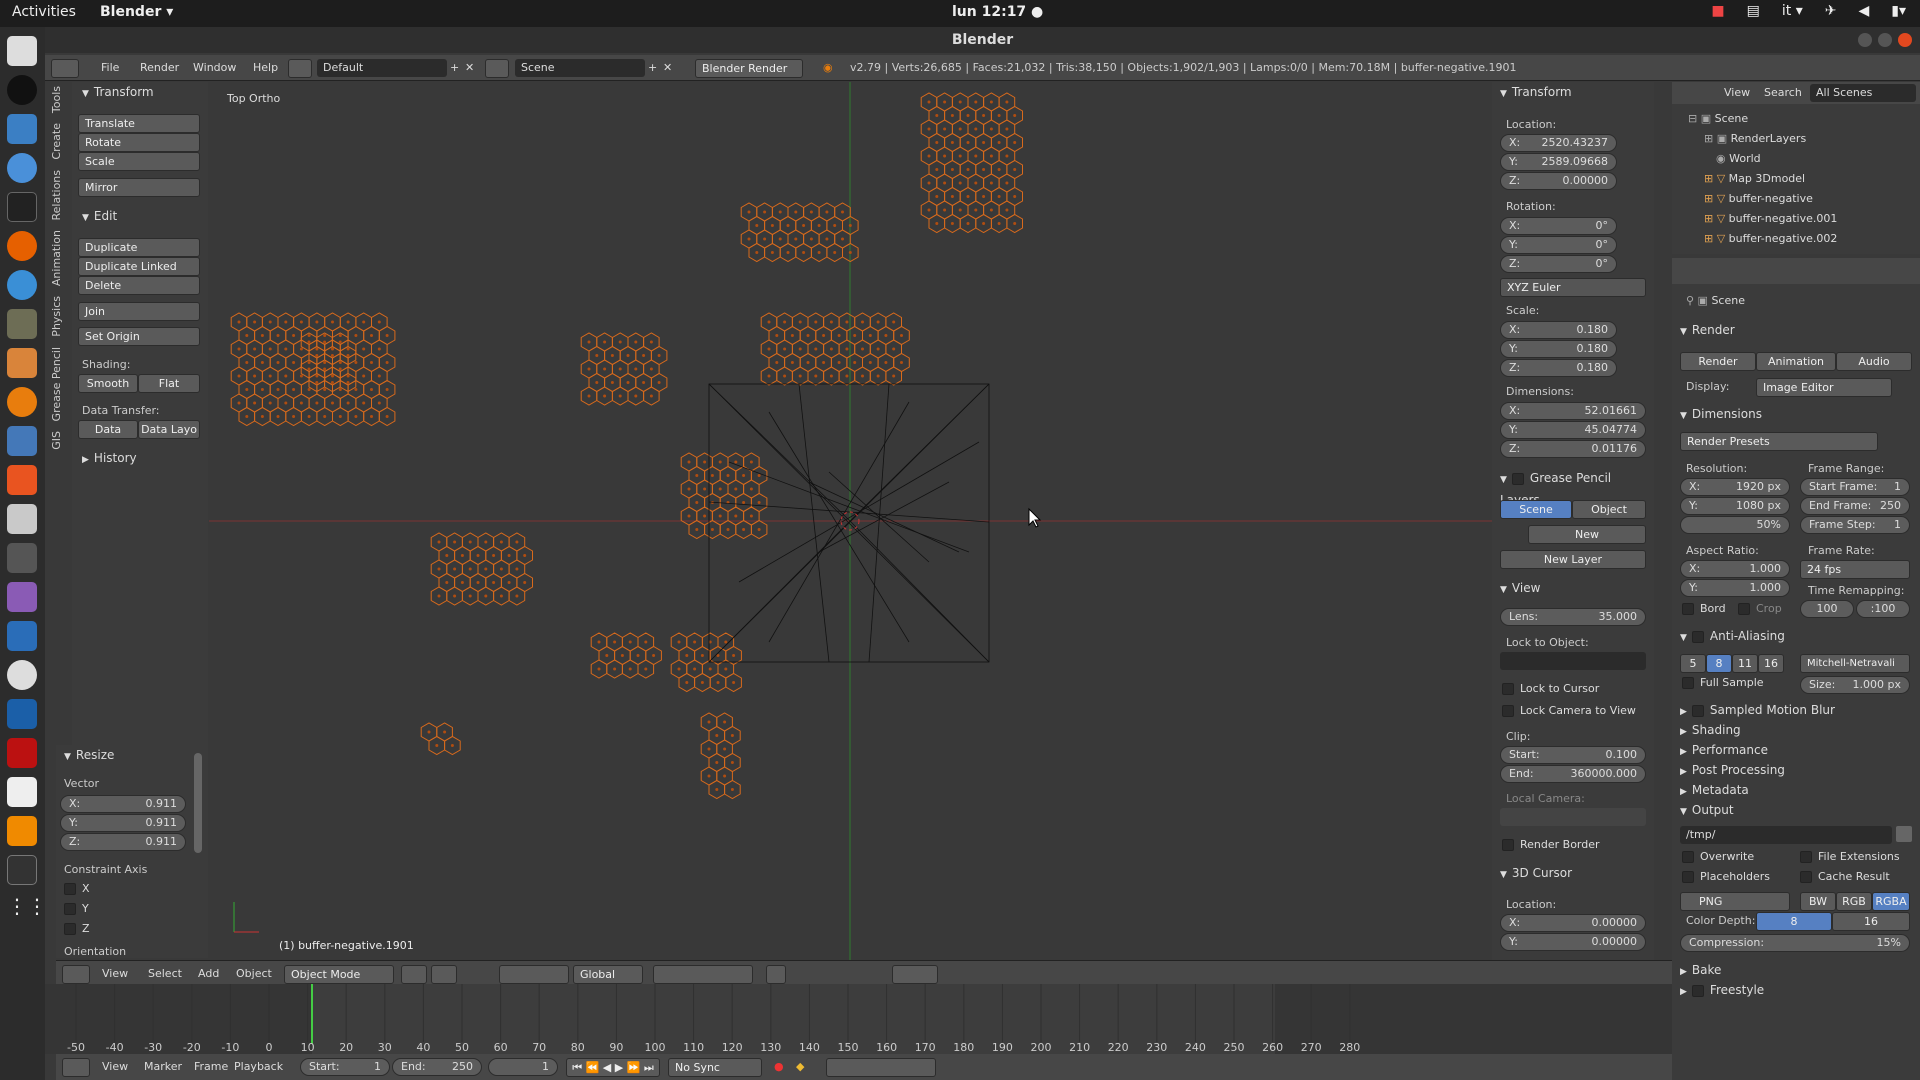 The image size is (1920, 1080). I want to click on lens-field: Lens: 35.000, so click(1573, 617).